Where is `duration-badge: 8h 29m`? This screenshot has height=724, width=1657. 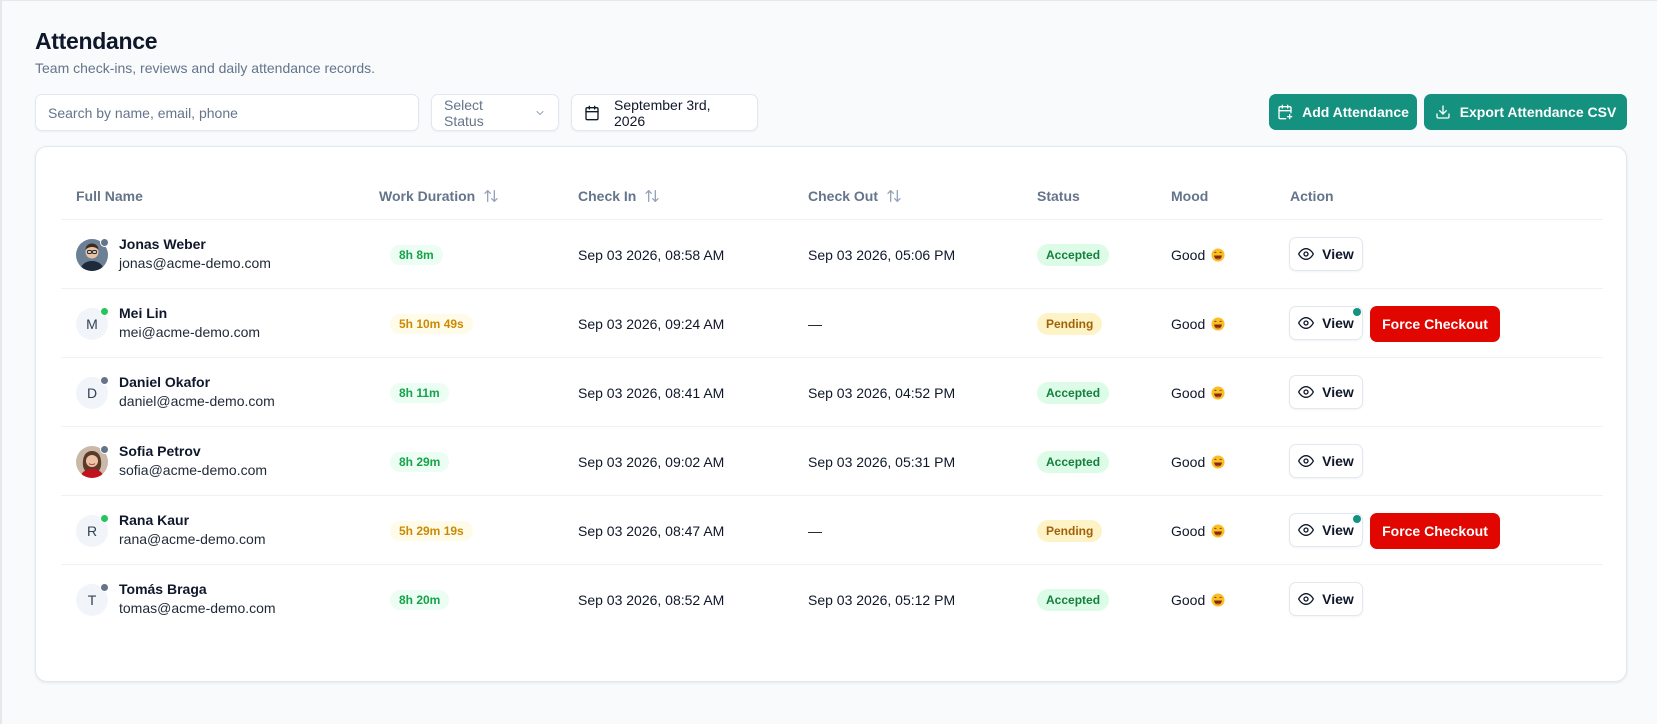
duration-badge: 8h 29m is located at coordinates (420, 461).